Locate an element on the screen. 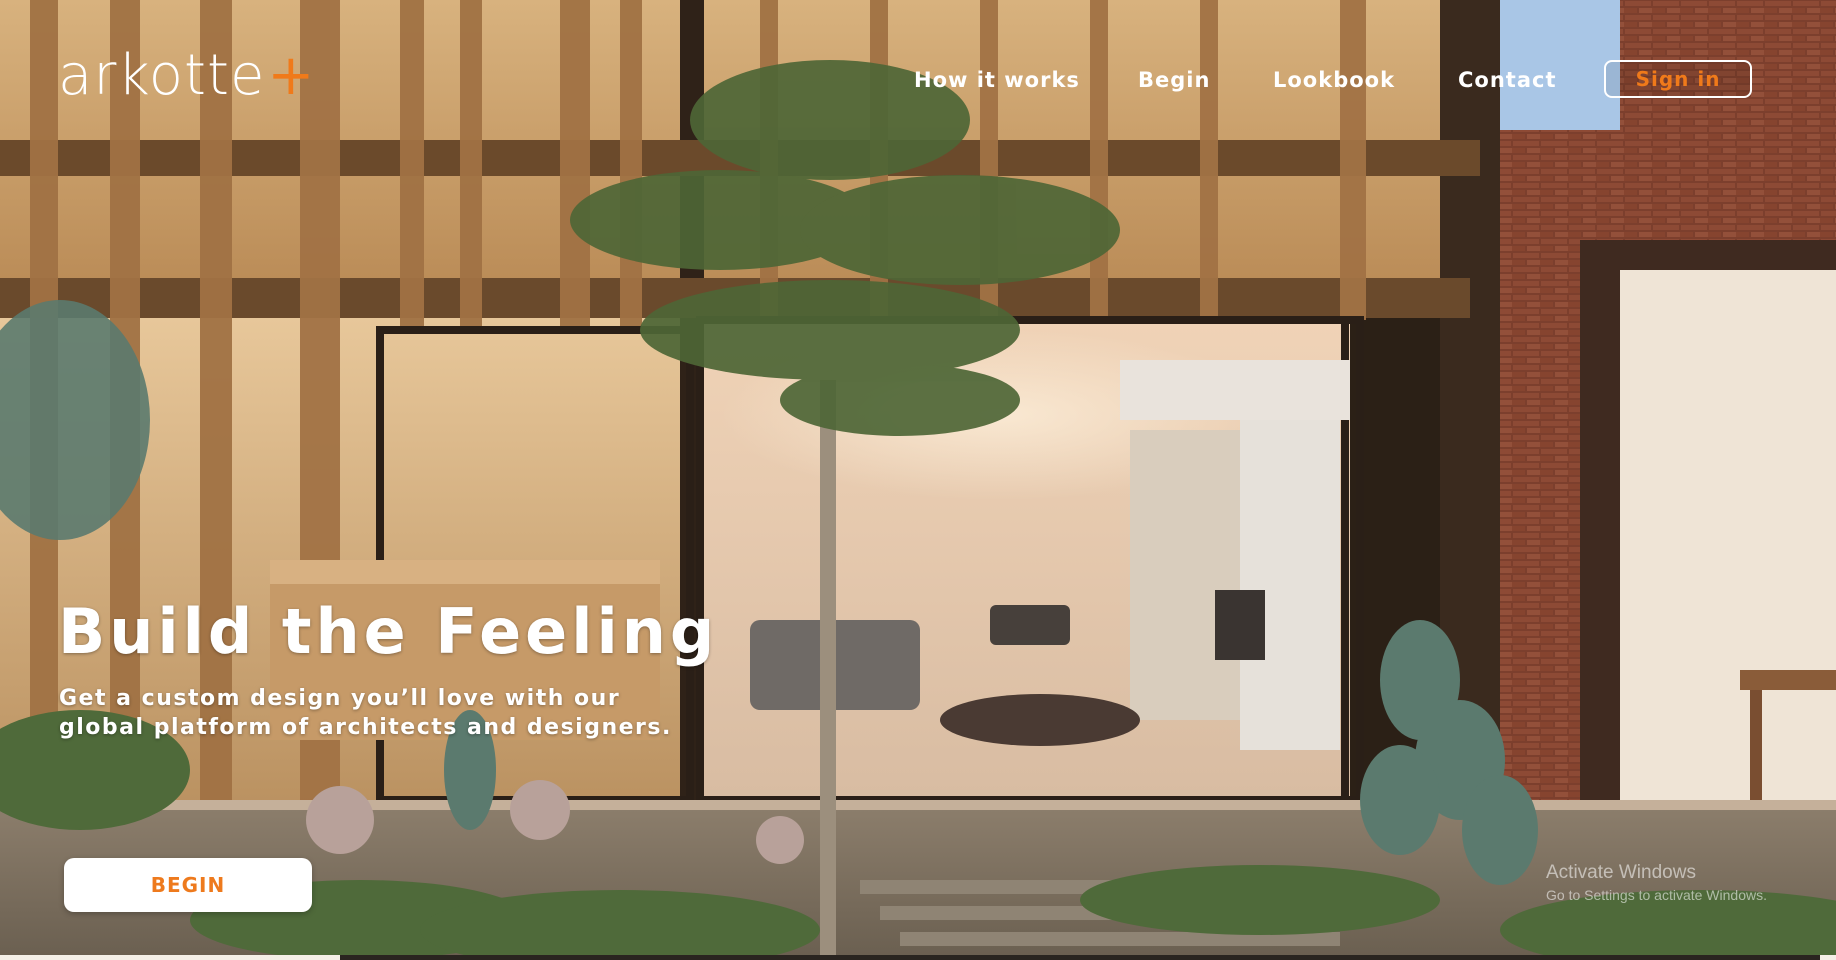  bottom-scroll-strip is located at coordinates (918, 957).